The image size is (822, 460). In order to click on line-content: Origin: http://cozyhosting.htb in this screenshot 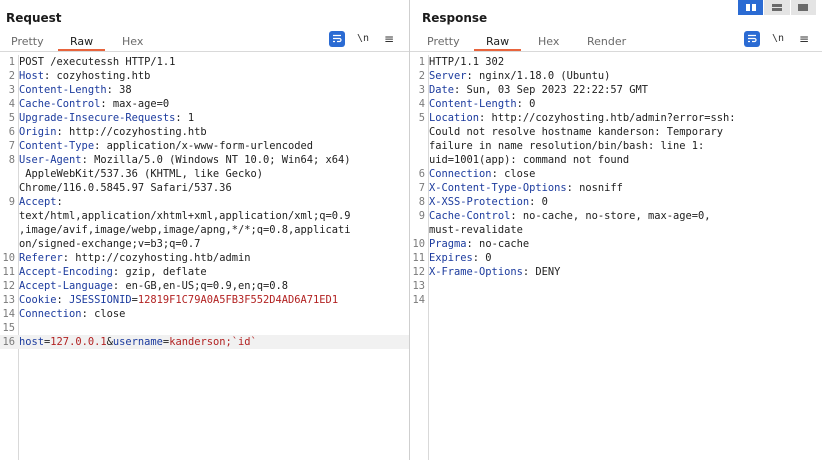, I will do `click(214, 132)`.